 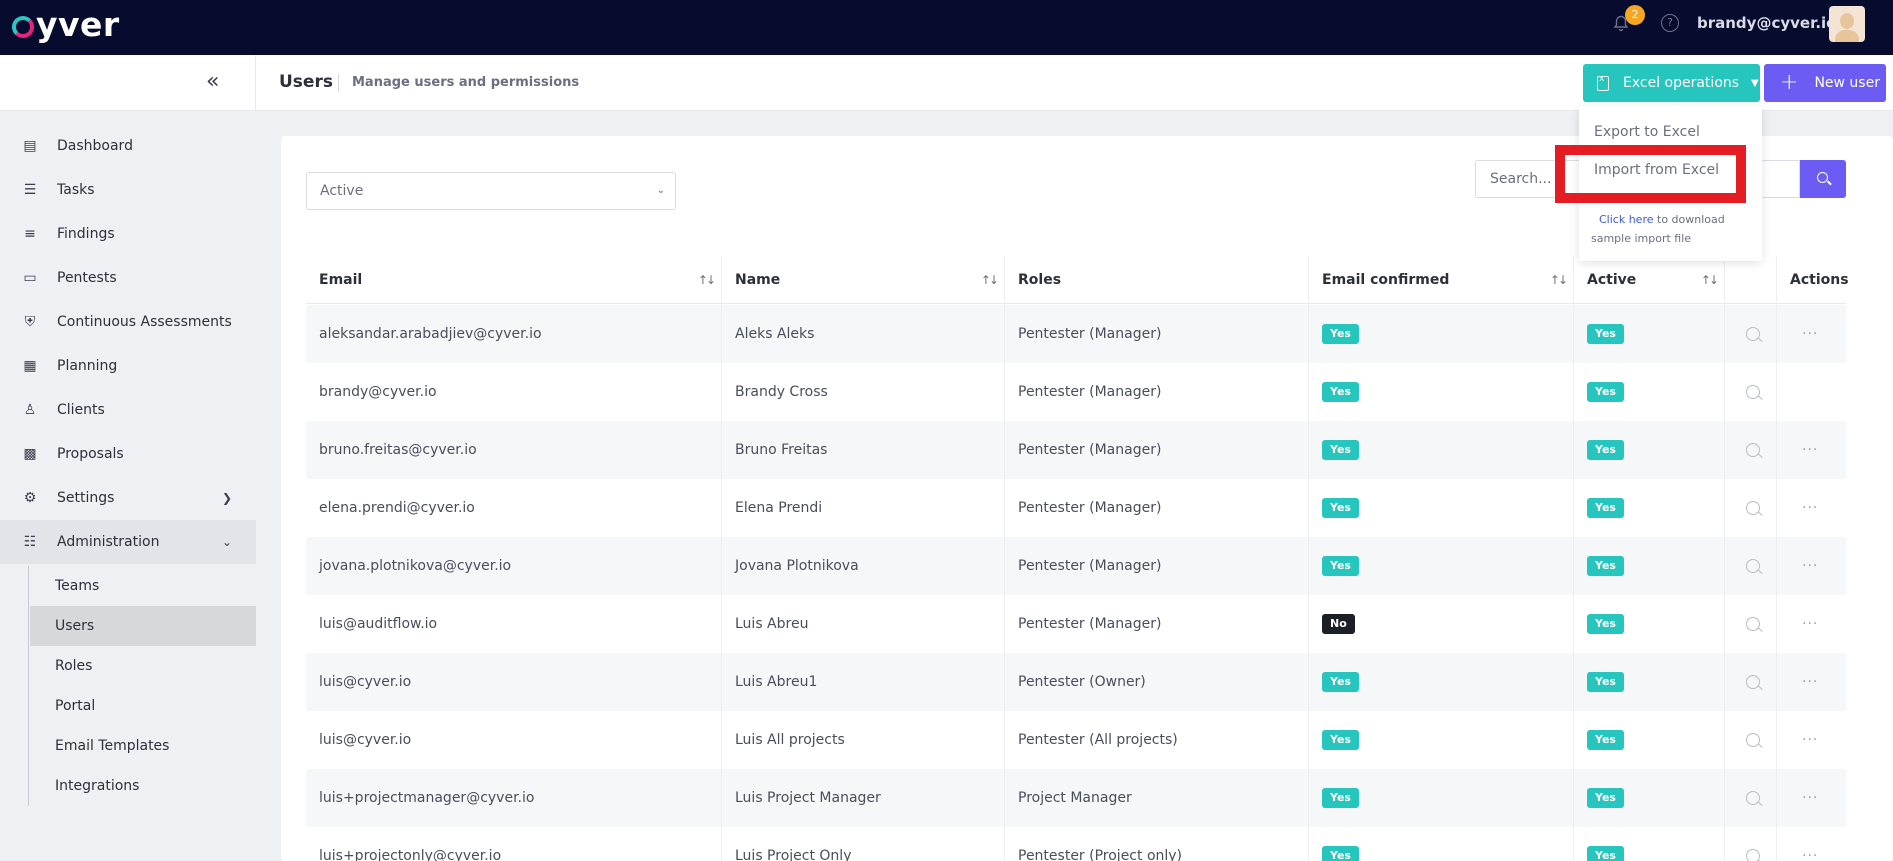 I want to click on collapse-sidebar-icon: «, so click(x=218, y=83).